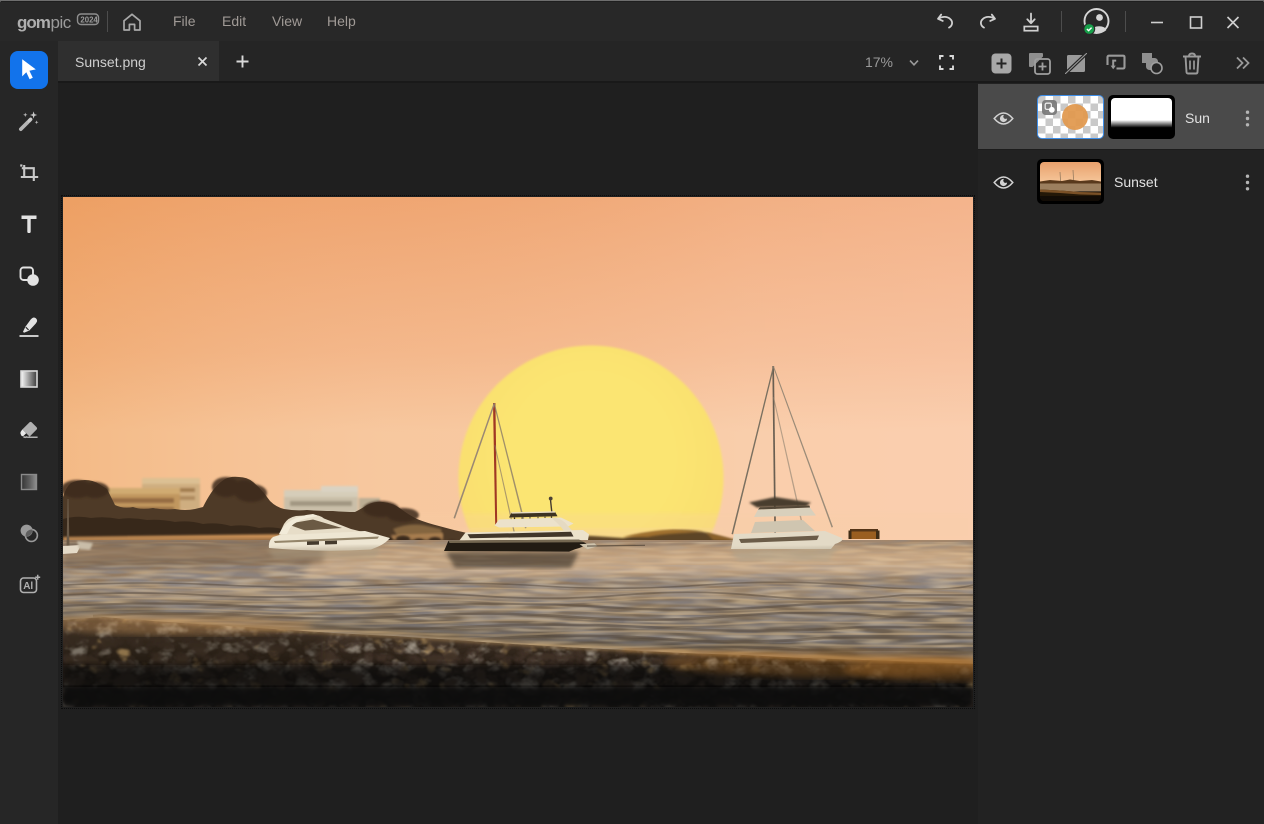 This screenshot has height=824, width=1264. I want to click on svg-text: 2024, so click(89, 19).